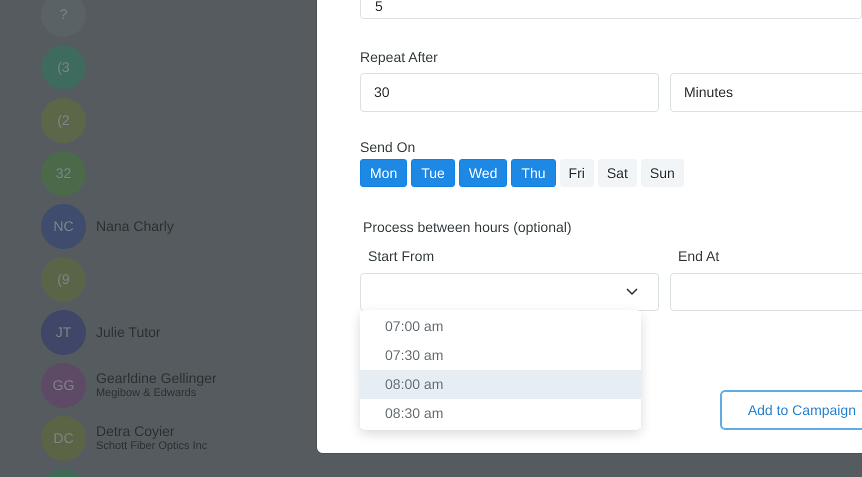 Image resolution: width=862 pixels, height=477 pixels. I want to click on day-toggle: Sun, so click(662, 173).